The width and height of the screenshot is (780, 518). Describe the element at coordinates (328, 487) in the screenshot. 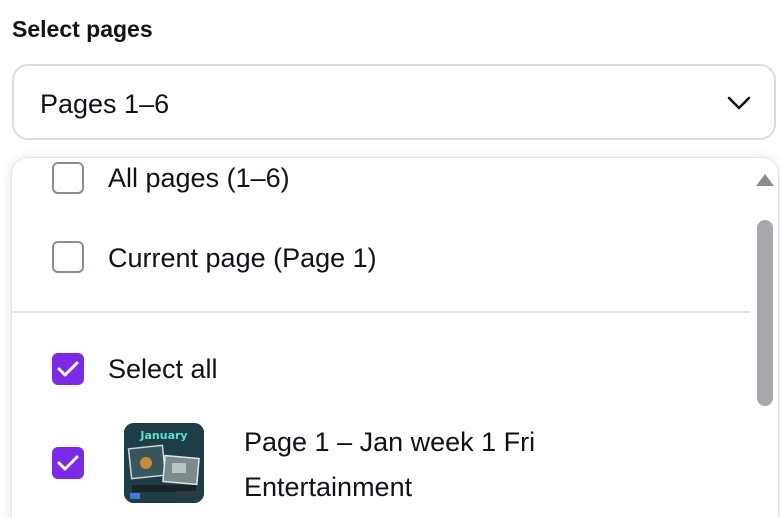

I see `page-1-subtitle: Entertainment` at that location.